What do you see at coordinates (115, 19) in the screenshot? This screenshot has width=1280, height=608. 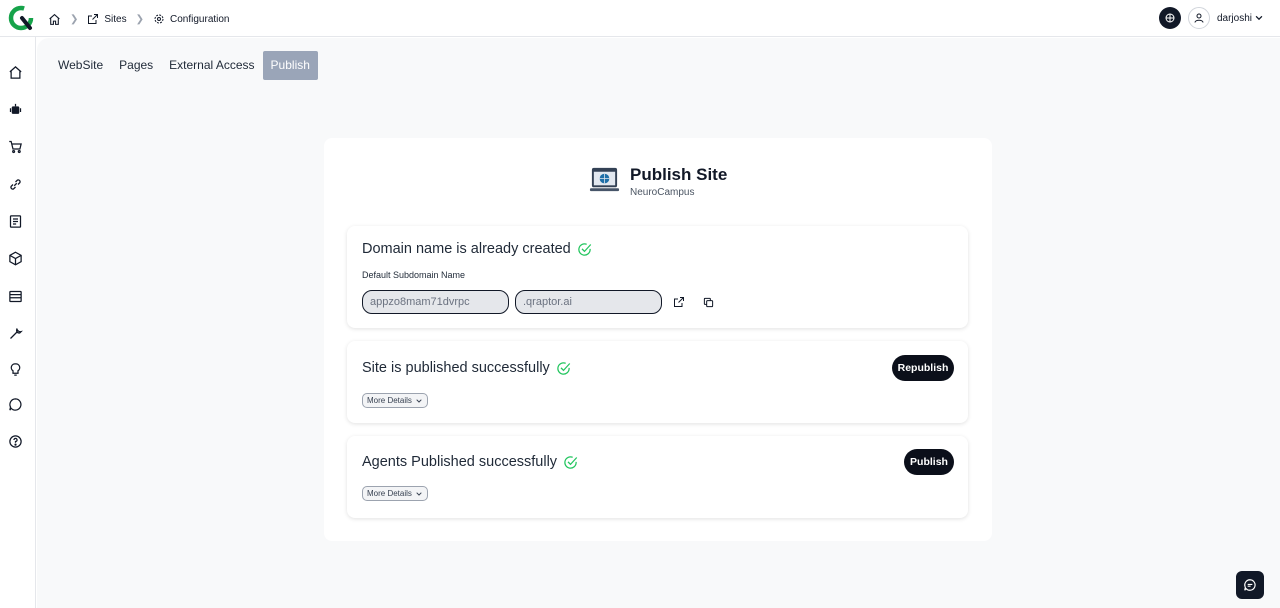 I see `breadcrumb-sites-label: Sites` at bounding box center [115, 19].